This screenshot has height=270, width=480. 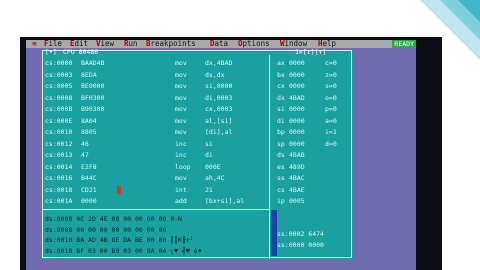 I want to click on register-name: si, so click(x=281, y=109).